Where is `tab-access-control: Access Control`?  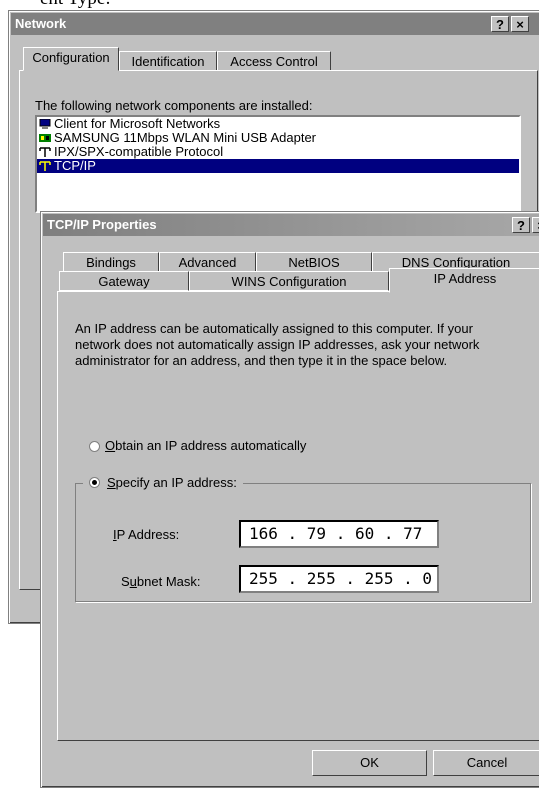
tab-access-control: Access Control is located at coordinates (274, 61).